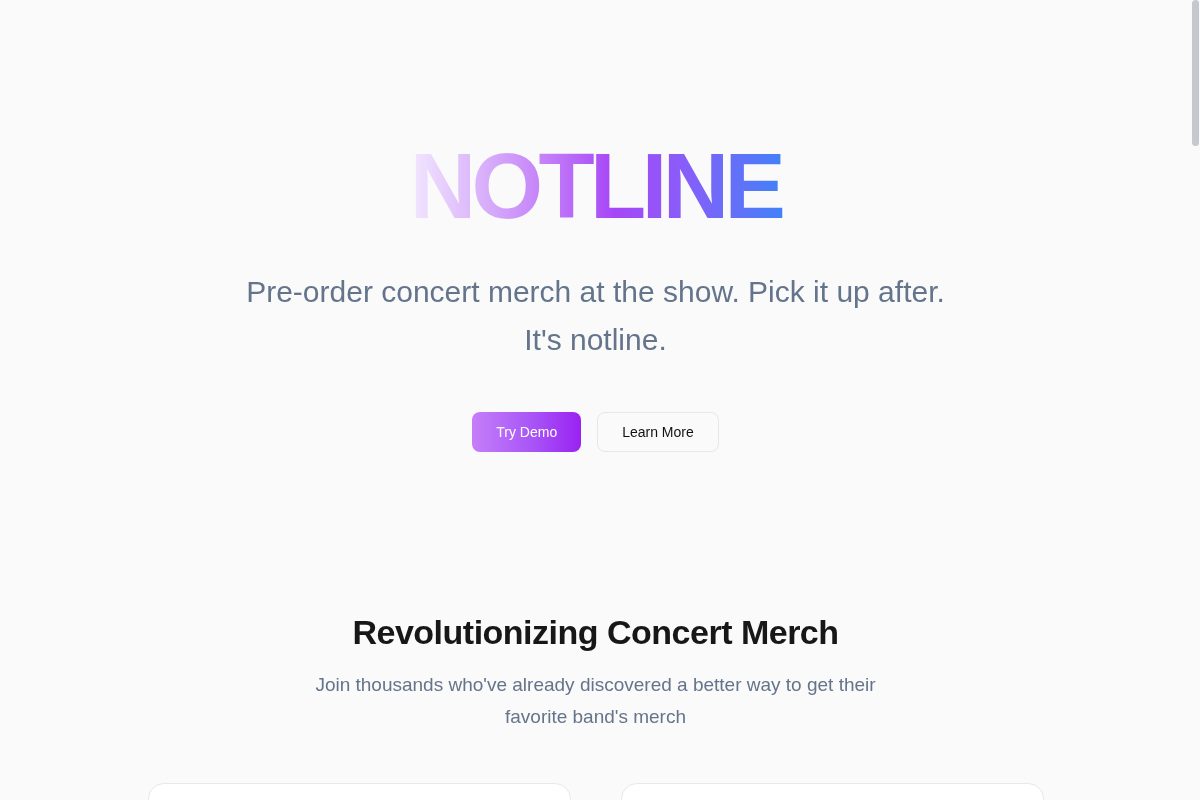 This screenshot has width=1200, height=800. Describe the element at coordinates (595, 316) in the screenshot. I see `hero-tagline: Pre-order concert merch at the show. Pick it up after. It's notline.` at that location.